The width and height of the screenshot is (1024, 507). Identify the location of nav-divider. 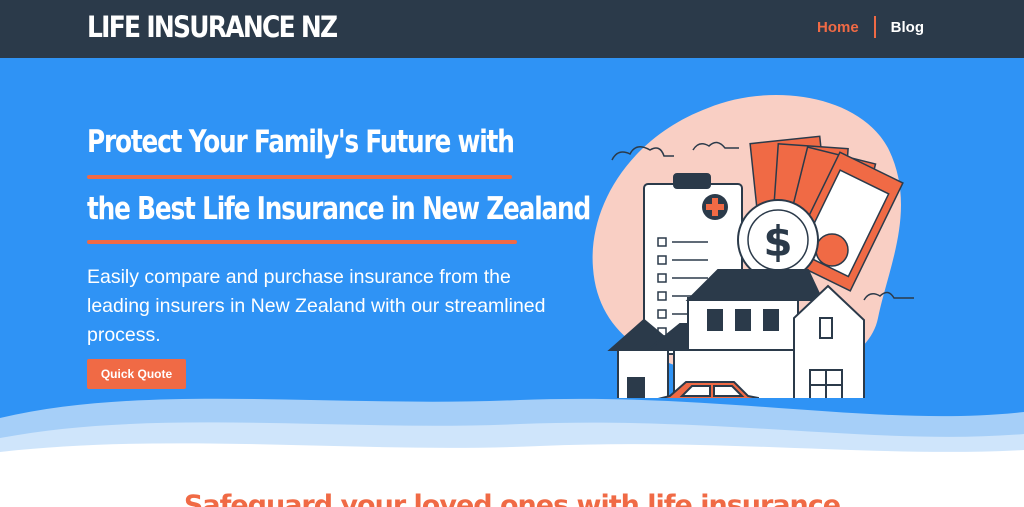
(874, 27).